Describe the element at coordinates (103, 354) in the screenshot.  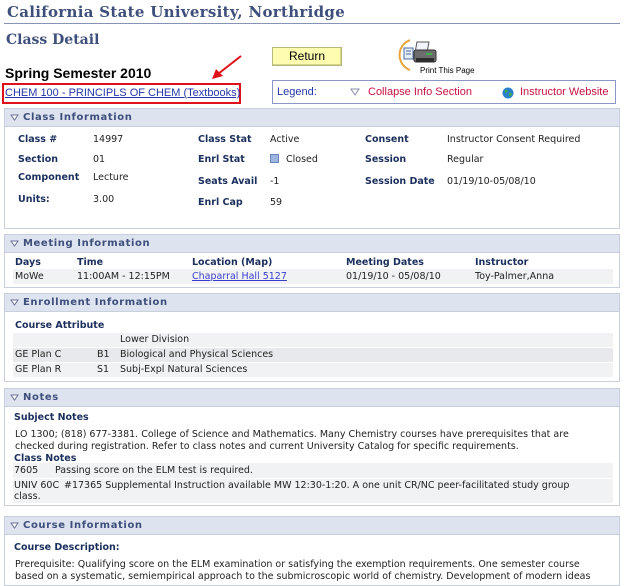
I see `attribute-code: B1` at that location.